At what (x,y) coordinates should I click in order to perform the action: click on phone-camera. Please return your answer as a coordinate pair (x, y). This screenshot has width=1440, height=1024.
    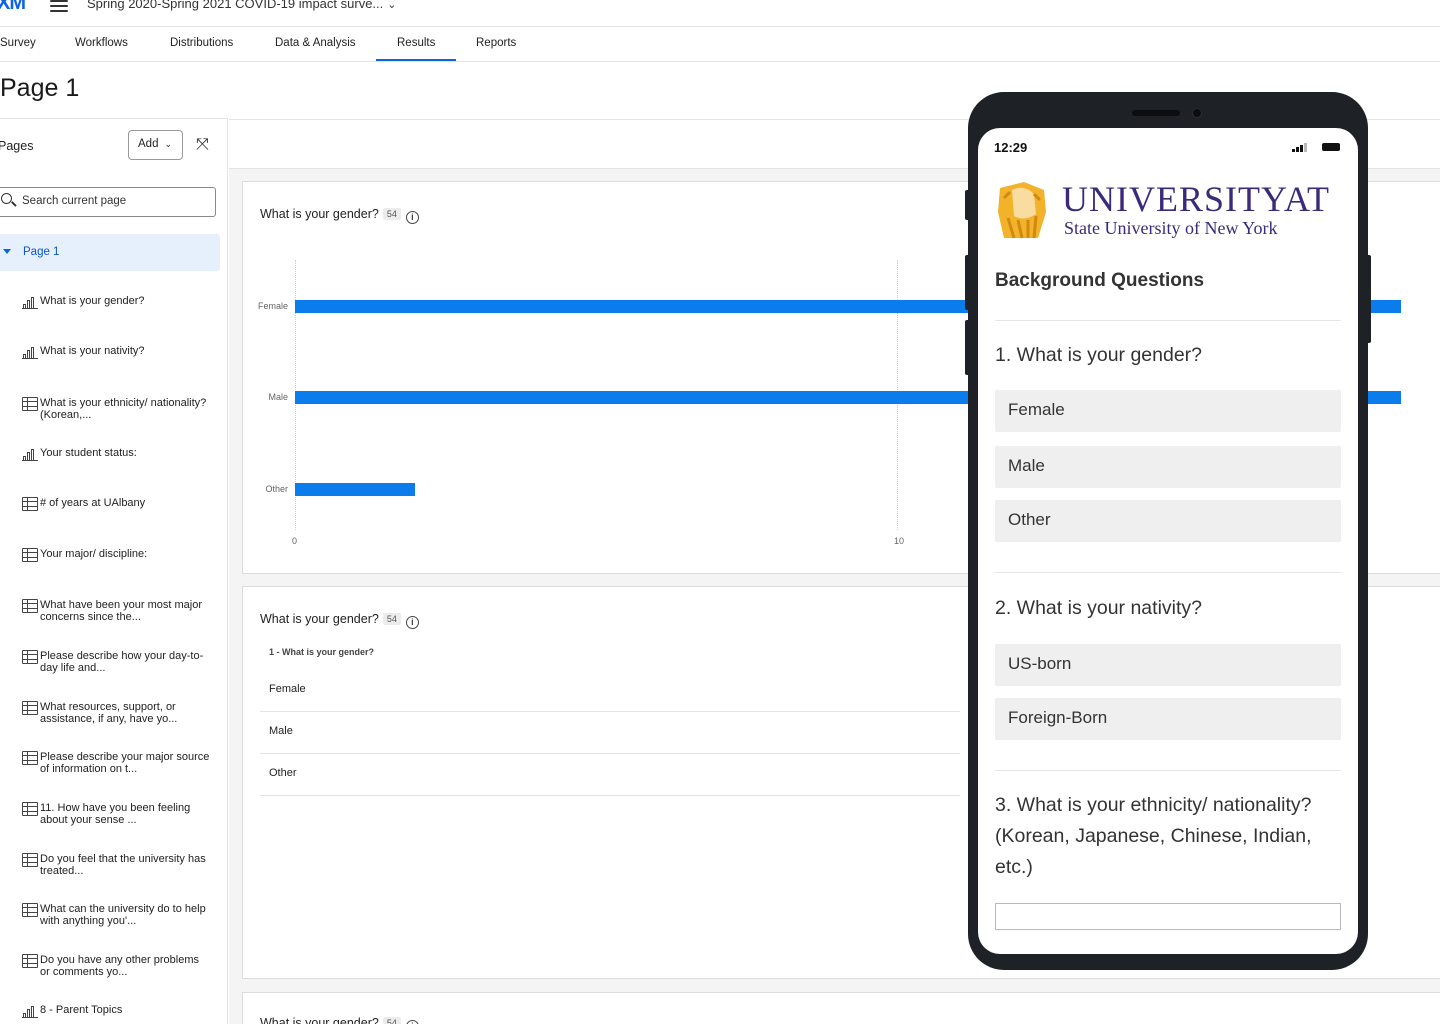
    Looking at the image, I should click on (1197, 113).